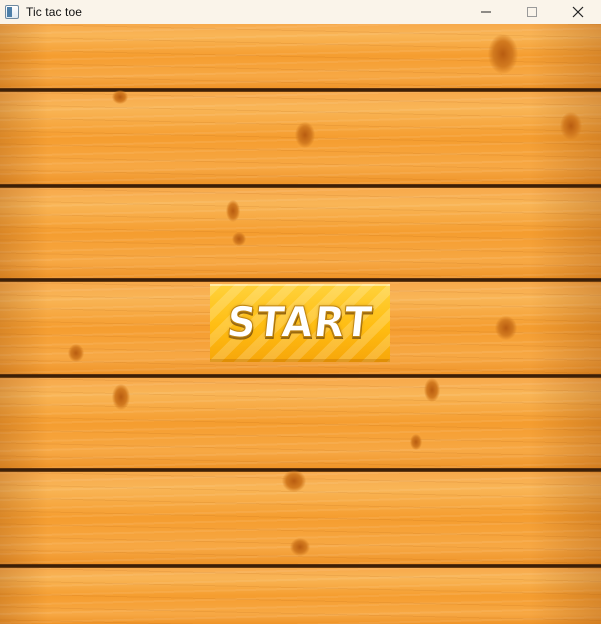 This screenshot has width=601, height=624. I want to click on window-title: Tic tac toe, so click(54, 12).